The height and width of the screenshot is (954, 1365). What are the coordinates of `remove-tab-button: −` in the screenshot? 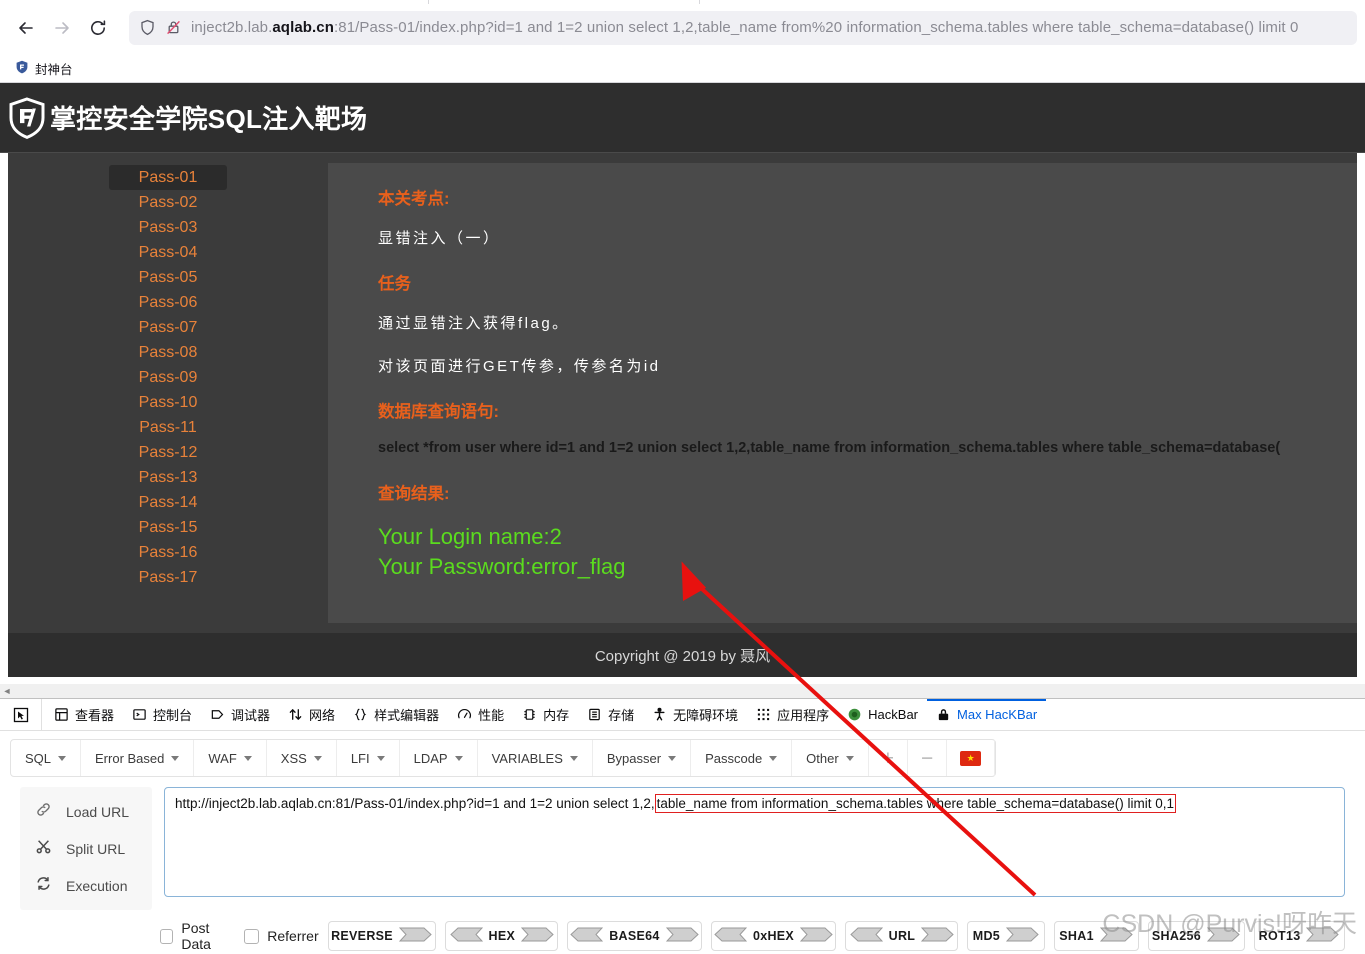 It's located at (928, 758).